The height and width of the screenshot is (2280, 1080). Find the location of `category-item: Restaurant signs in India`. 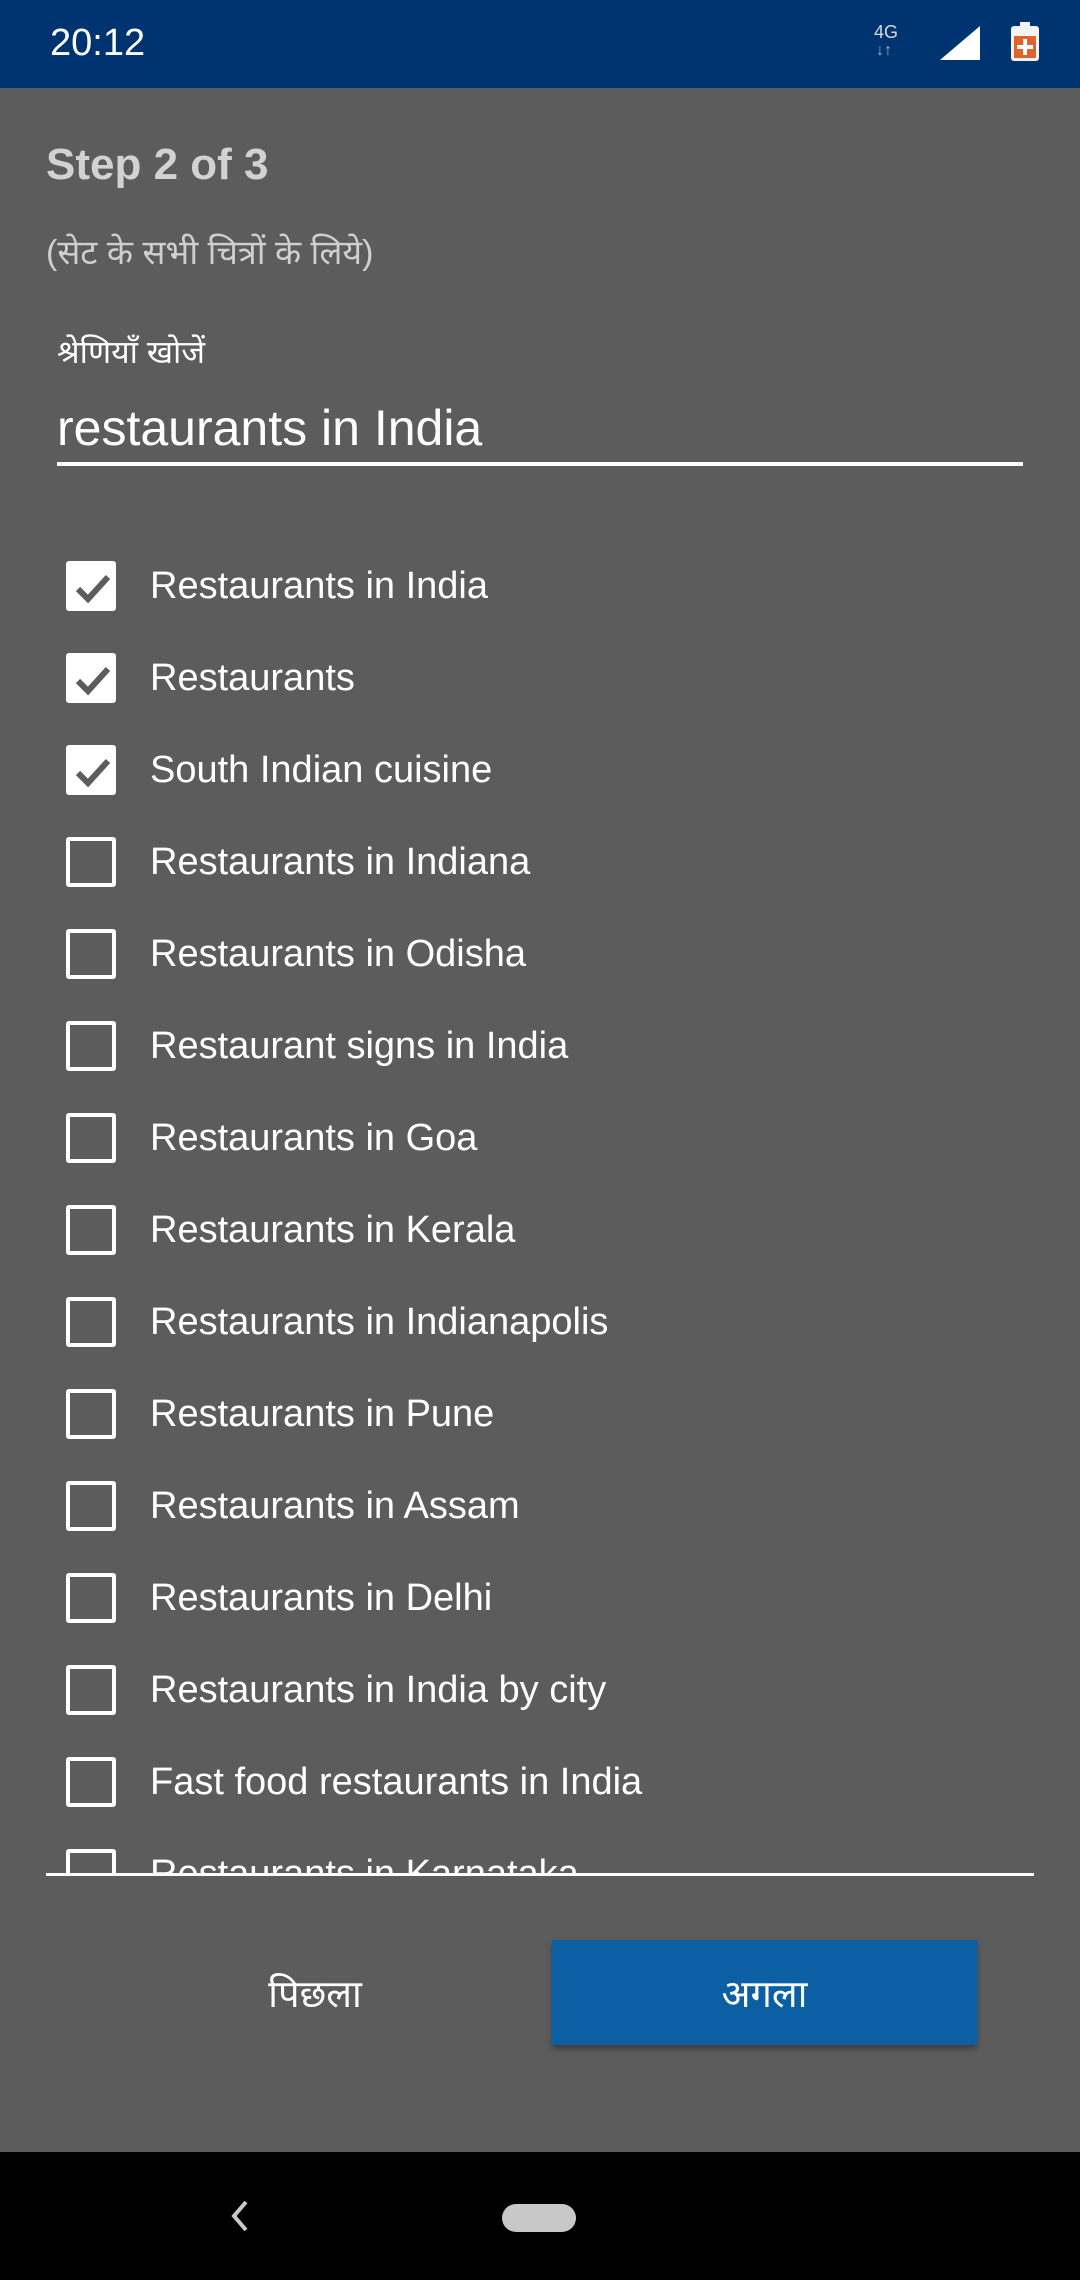

category-item: Restaurant signs in India is located at coordinates (520, 1046).